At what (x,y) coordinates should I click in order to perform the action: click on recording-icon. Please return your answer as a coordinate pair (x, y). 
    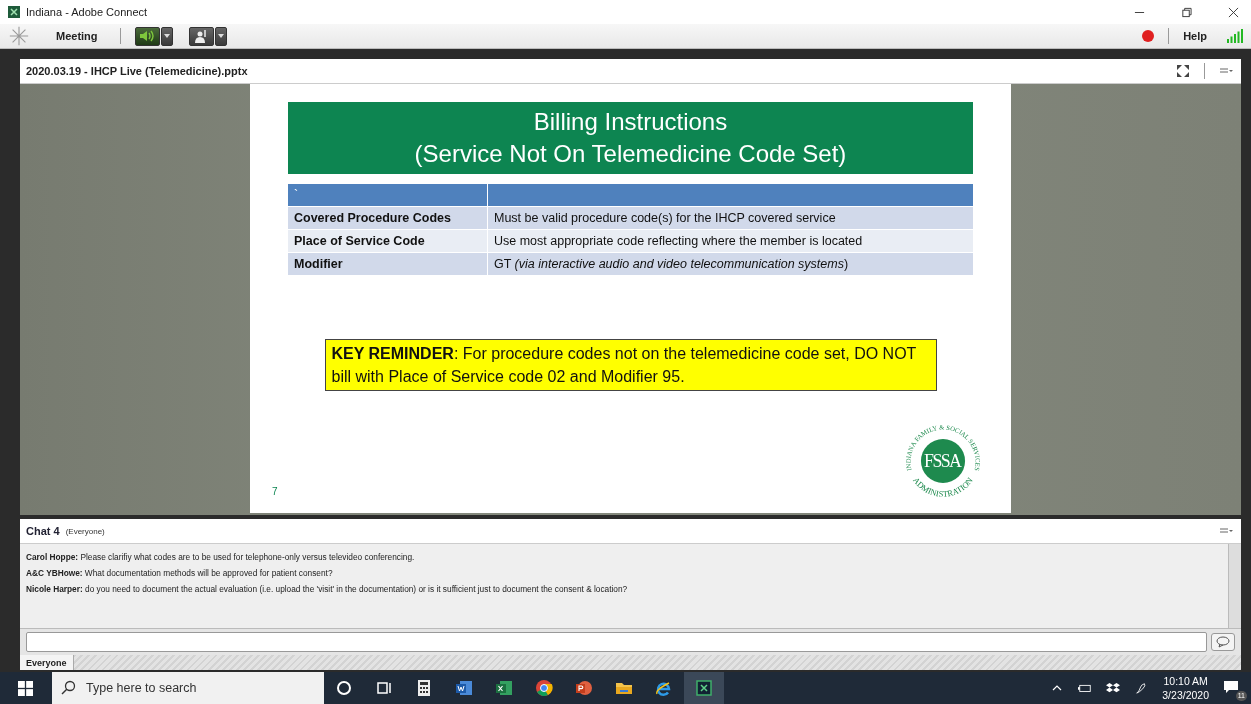
    Looking at the image, I should click on (1148, 36).